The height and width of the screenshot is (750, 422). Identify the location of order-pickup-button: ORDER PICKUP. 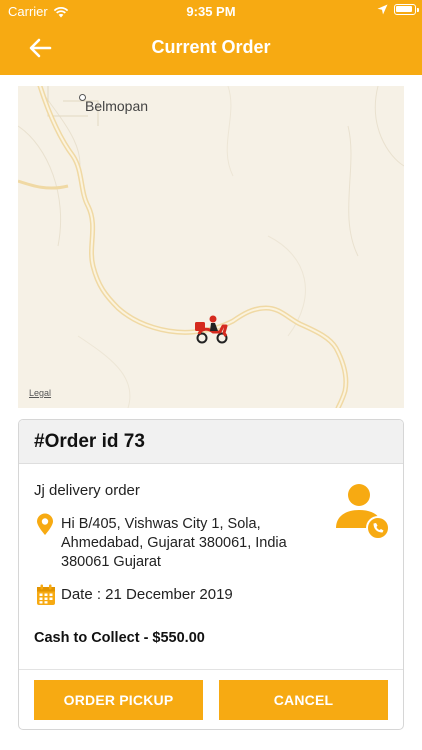
(118, 700).